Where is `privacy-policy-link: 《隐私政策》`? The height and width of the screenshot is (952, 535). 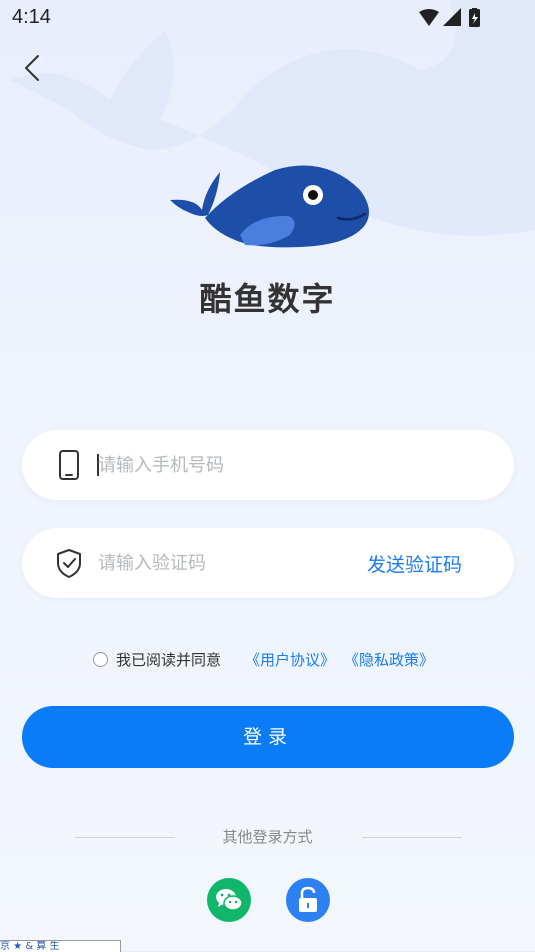 privacy-policy-link: 《隐私政策》 is located at coordinates (389, 659).